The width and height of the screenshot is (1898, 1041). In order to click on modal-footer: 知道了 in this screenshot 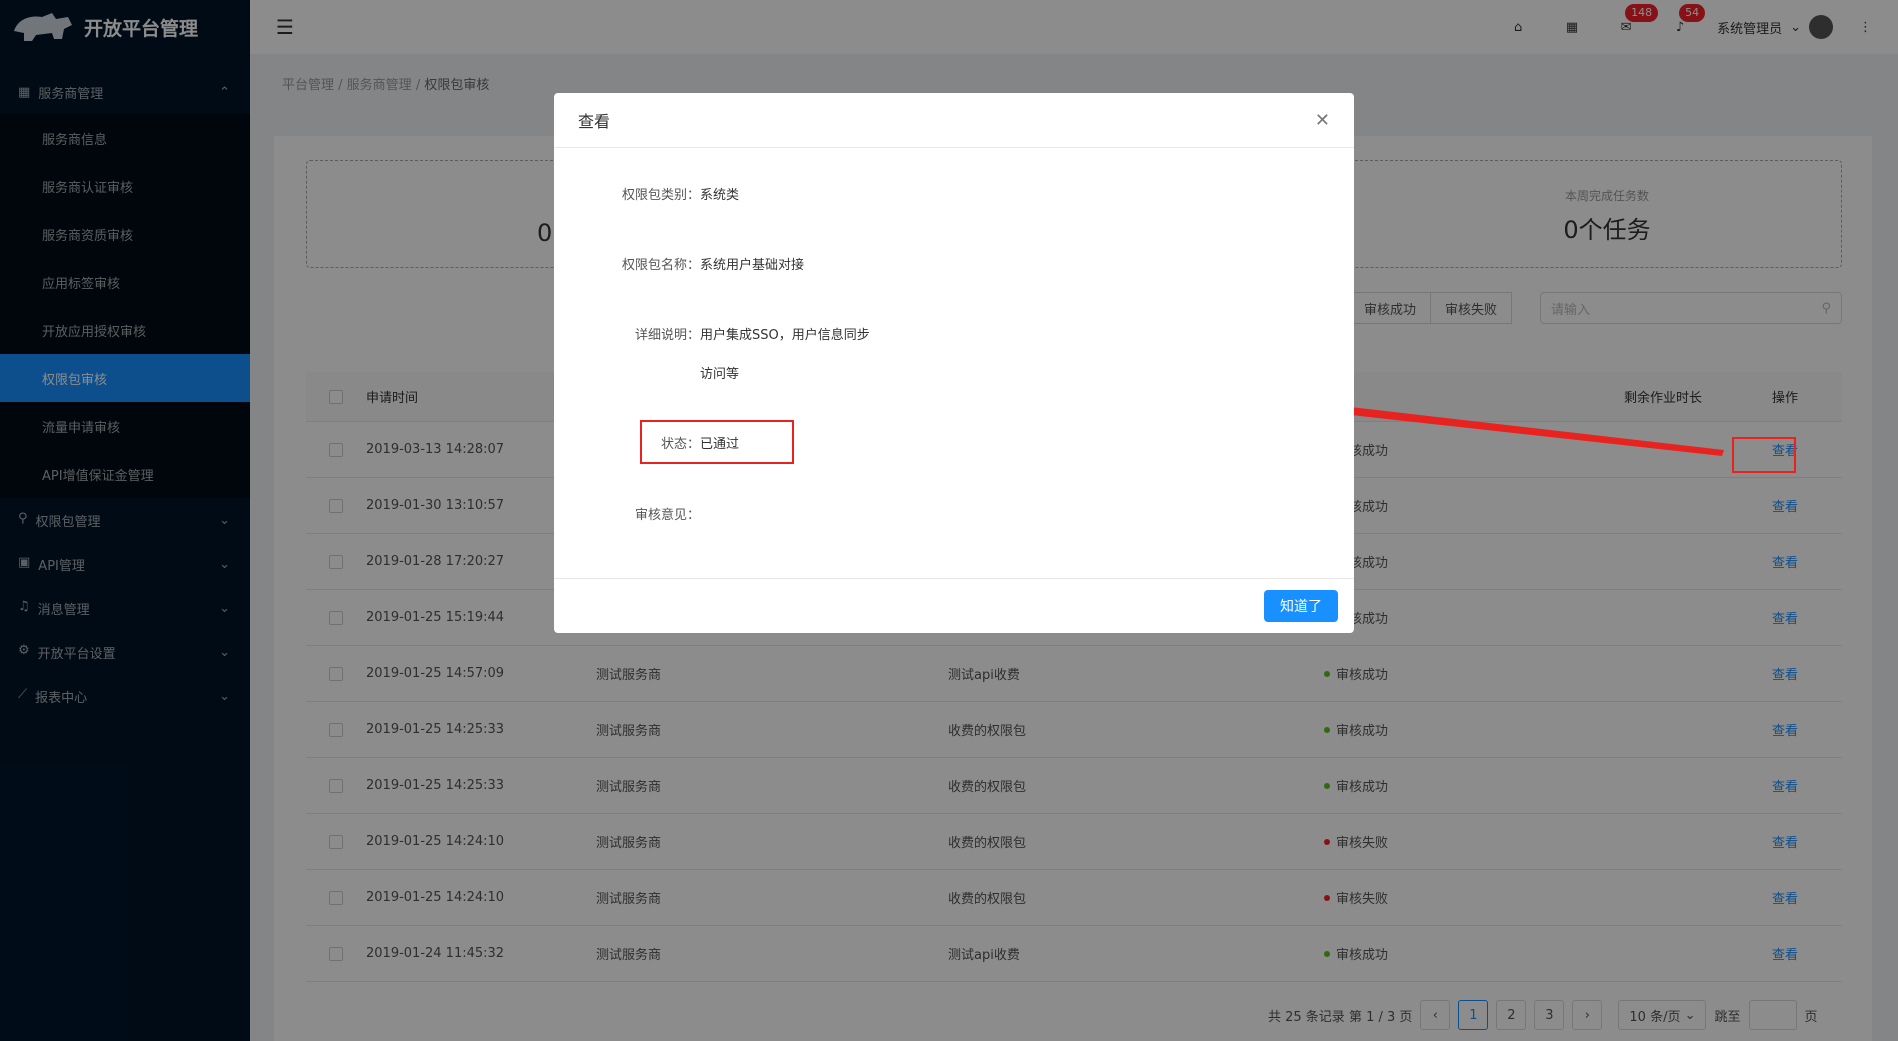, I will do `click(954, 605)`.